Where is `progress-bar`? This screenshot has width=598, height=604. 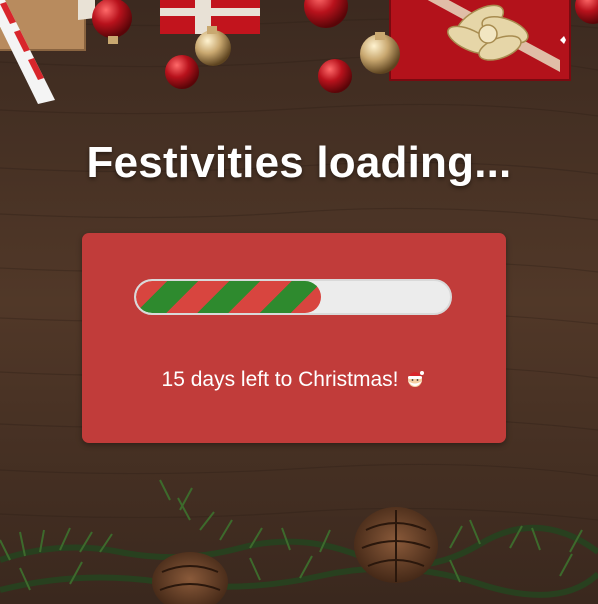 progress-bar is located at coordinates (293, 297).